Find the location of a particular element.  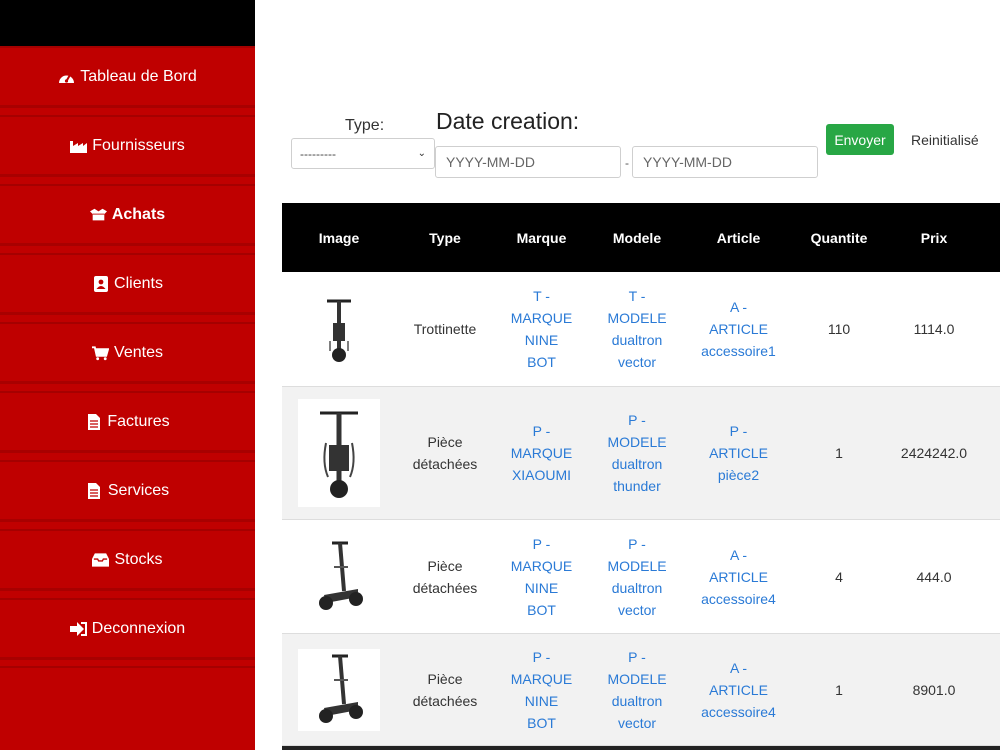

article-text: A - is located at coordinates (738, 554).